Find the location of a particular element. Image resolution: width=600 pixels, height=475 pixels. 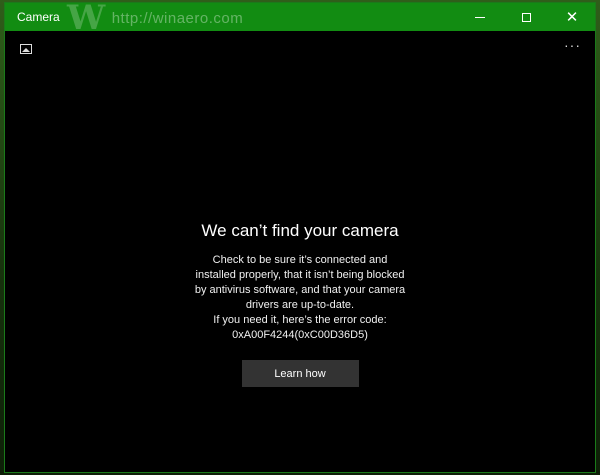

watermark: W http://winaero.com is located at coordinates (155, 18).